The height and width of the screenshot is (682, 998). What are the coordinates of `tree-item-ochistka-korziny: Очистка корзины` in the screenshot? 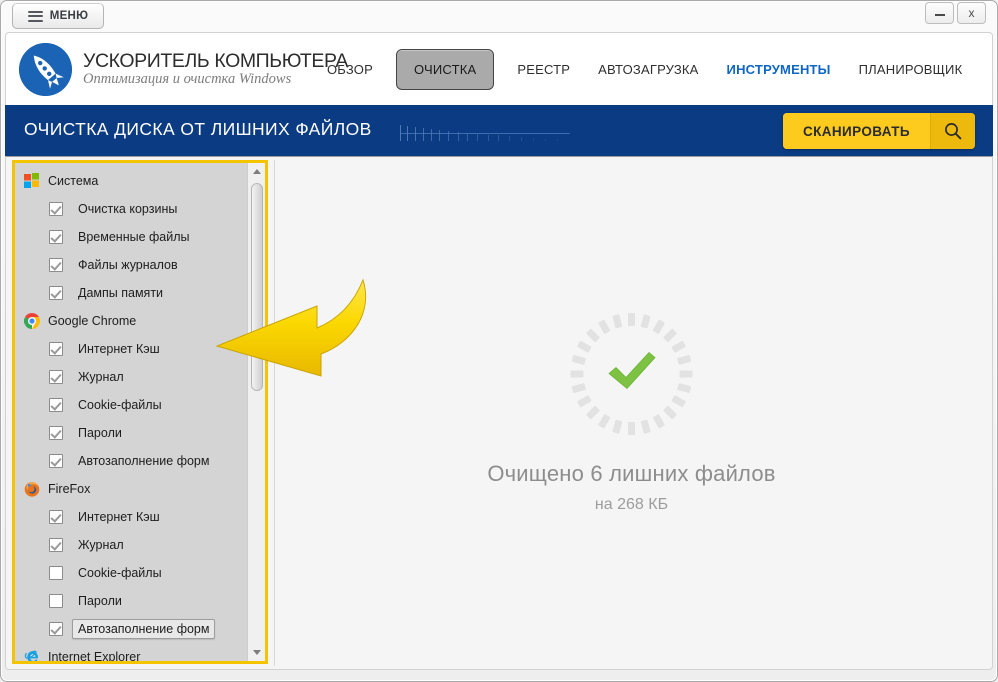 It's located at (131, 209).